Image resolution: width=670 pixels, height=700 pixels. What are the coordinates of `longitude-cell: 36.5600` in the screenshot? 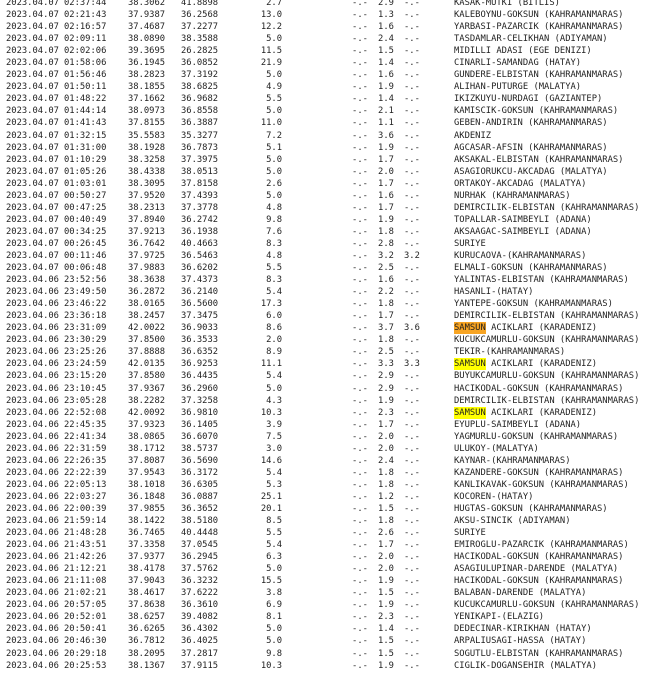 It's located at (200, 304).